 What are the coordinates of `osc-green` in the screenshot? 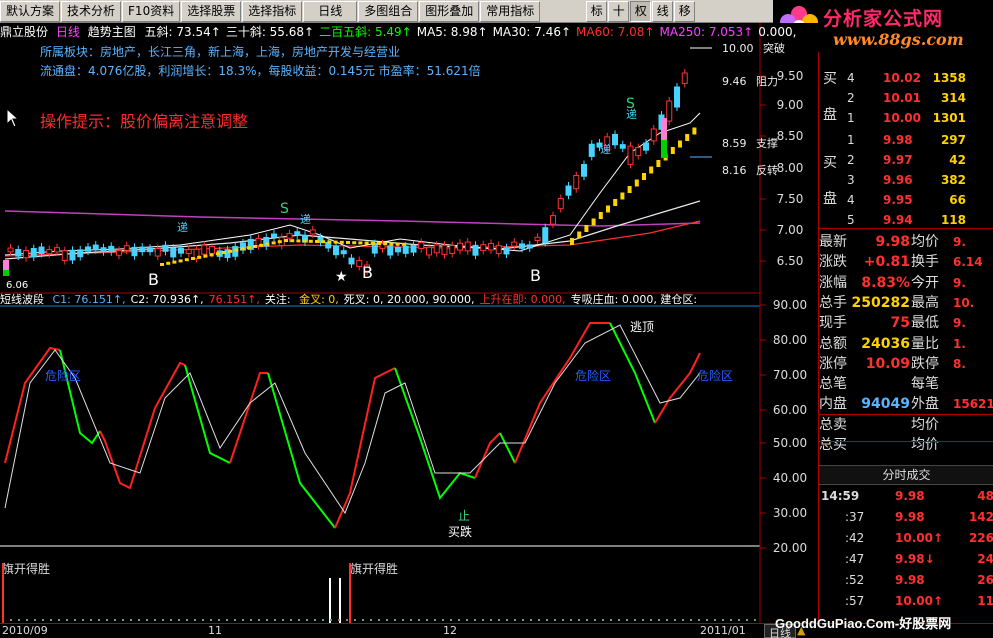 It's located at (507, 448).